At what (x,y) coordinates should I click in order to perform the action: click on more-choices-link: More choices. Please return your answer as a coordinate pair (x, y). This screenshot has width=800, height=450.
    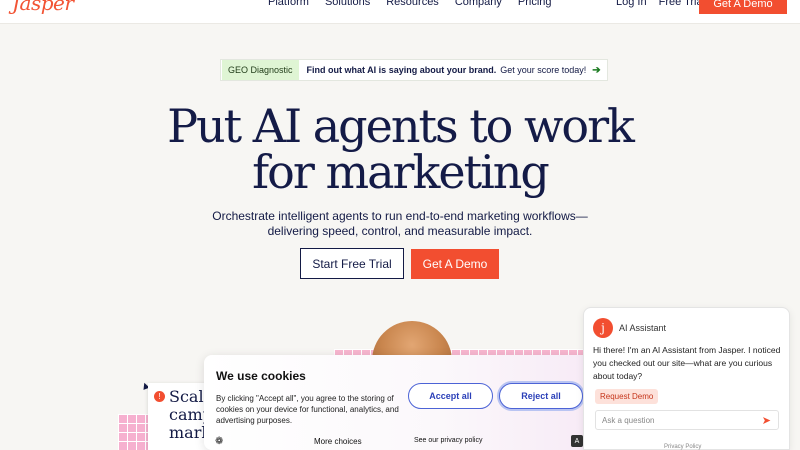
    Looking at the image, I should click on (338, 441).